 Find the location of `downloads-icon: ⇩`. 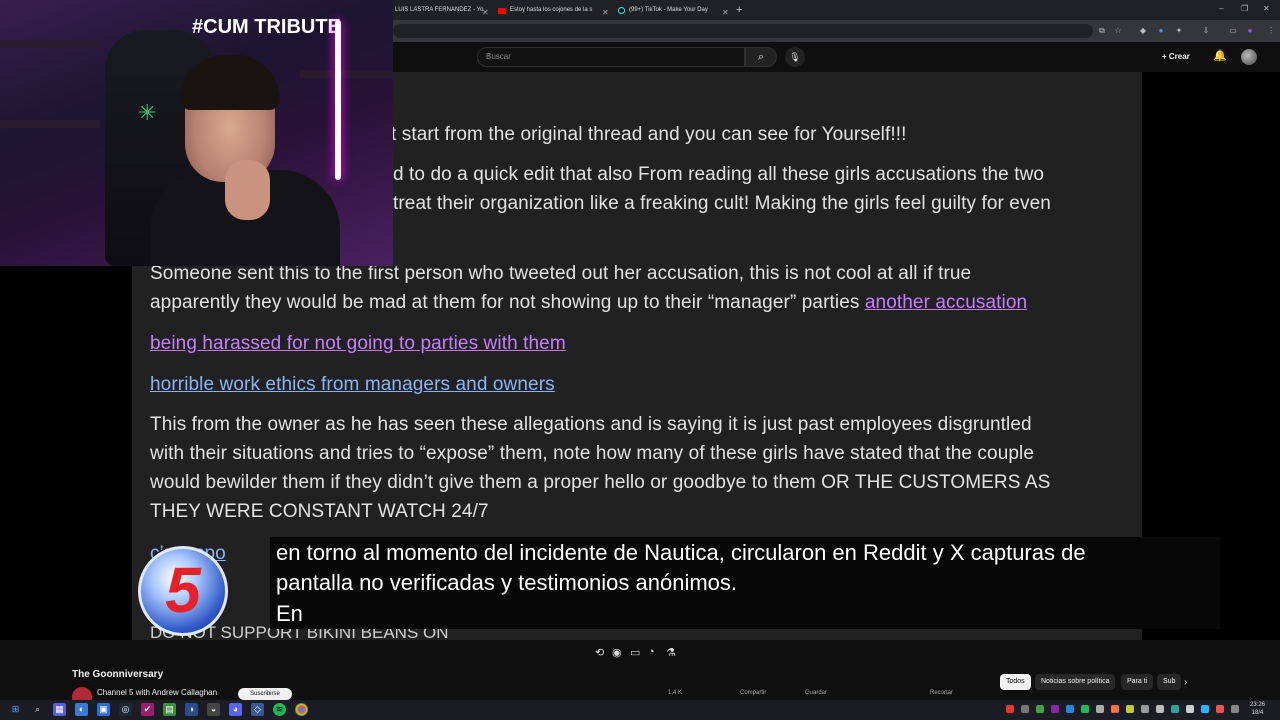

downloads-icon: ⇩ is located at coordinates (1206, 31).